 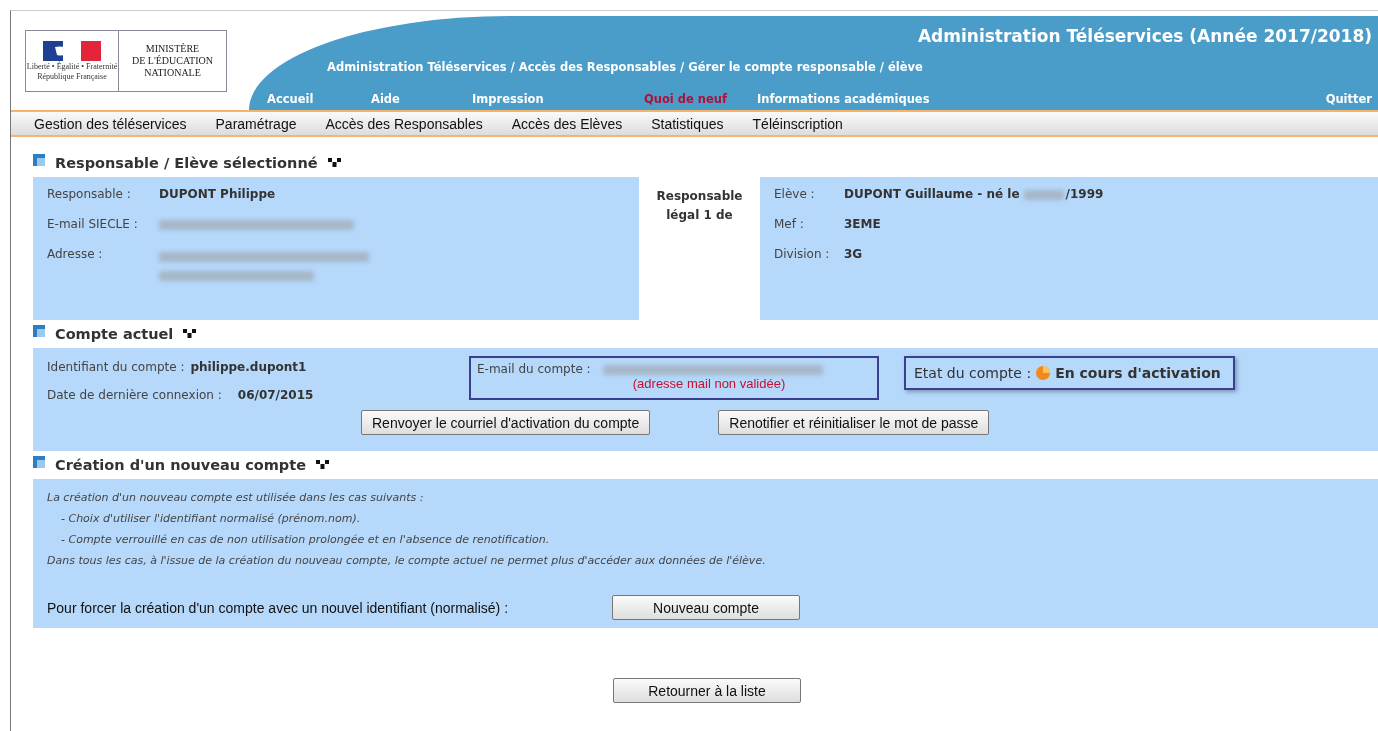 I want to click on field-value: 3EME, so click(x=862, y=224).